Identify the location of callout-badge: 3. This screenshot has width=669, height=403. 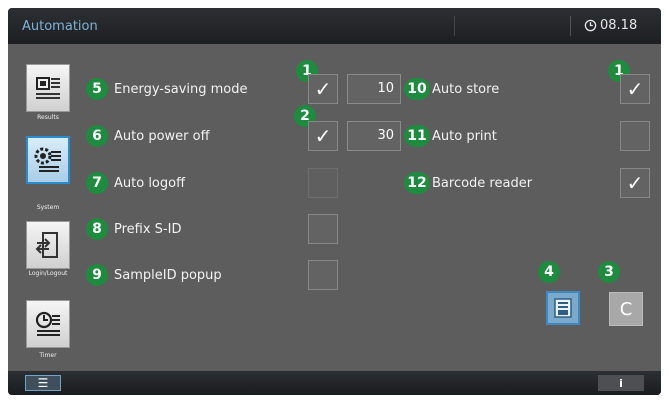
(609, 272).